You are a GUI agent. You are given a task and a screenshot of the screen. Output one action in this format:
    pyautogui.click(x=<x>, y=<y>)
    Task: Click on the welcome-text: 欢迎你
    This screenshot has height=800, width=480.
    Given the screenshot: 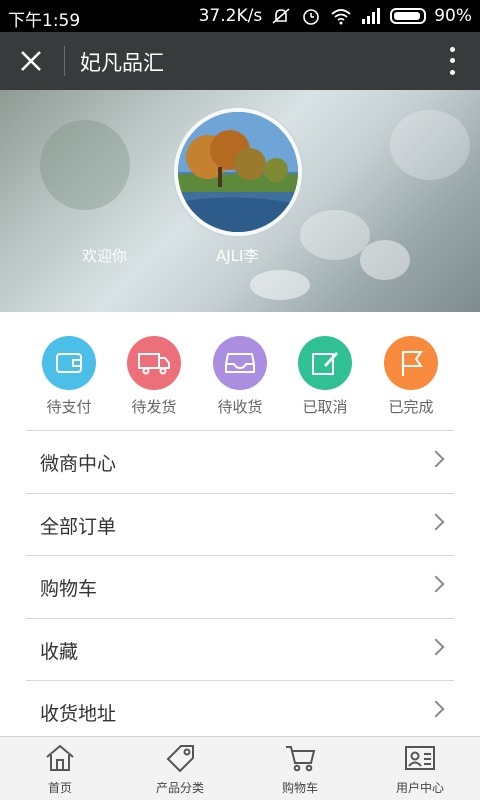 What is the action you would take?
    pyautogui.click(x=105, y=256)
    